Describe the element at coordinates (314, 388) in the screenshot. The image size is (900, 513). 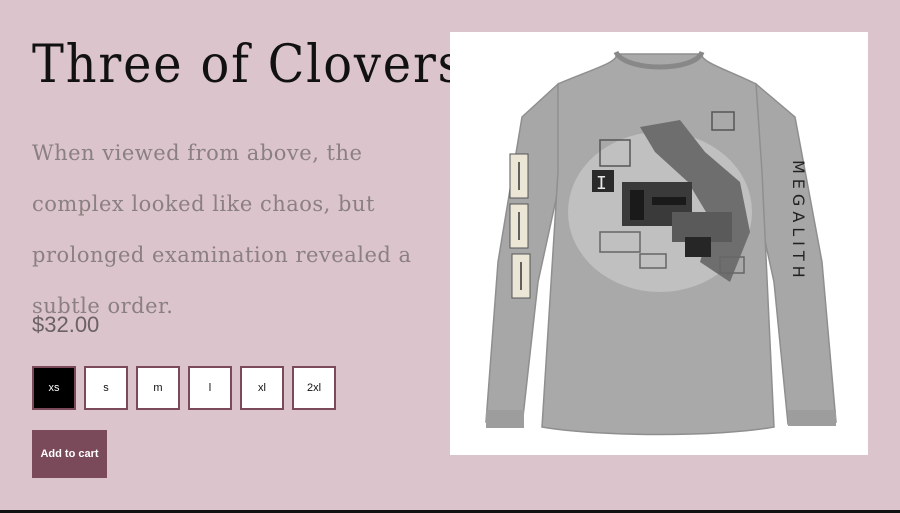
I see `size-option-2xl: 2xl` at that location.